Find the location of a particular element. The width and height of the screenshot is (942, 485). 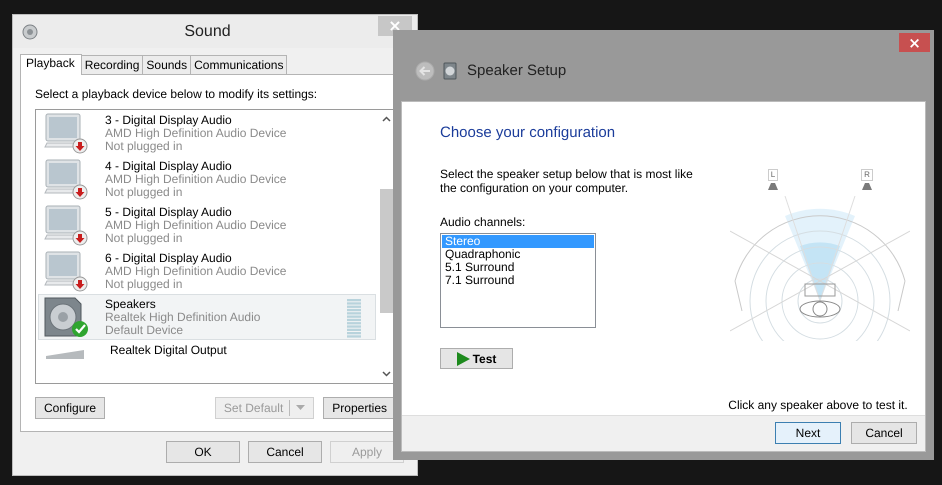

device-name: Realtek Digital Output is located at coordinates (169, 350).